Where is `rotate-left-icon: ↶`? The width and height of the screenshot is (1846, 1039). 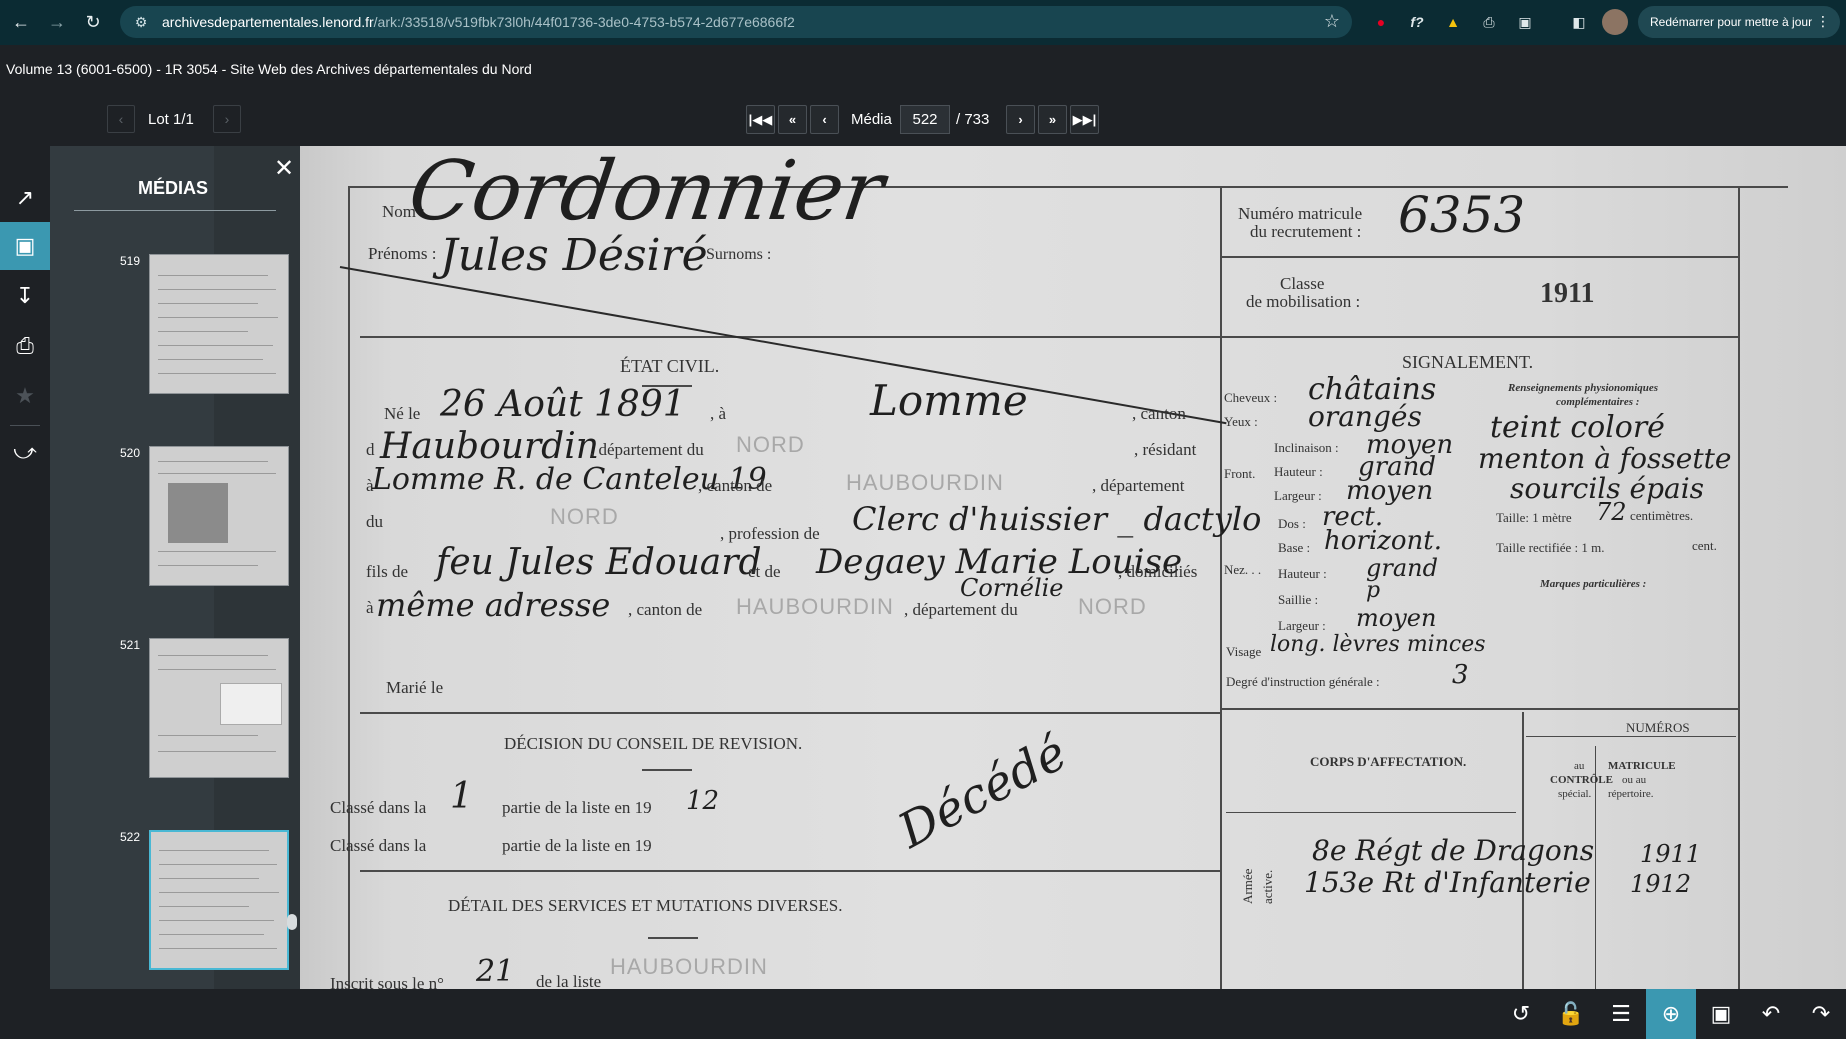
rotate-left-icon: ↶ is located at coordinates (1771, 1014).